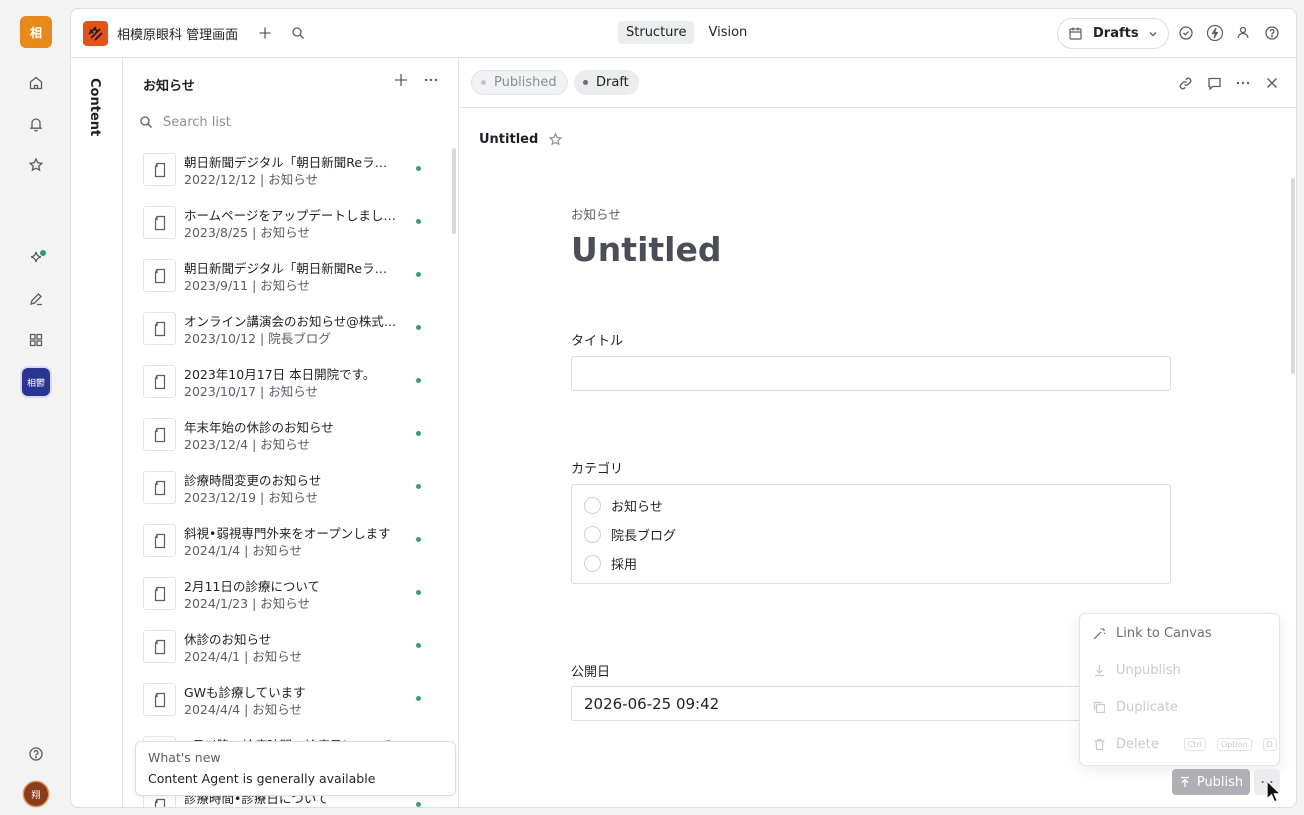 The image size is (1304, 815). What do you see at coordinates (169, 86) in the screenshot?
I see `list-title: お知らせ` at bounding box center [169, 86].